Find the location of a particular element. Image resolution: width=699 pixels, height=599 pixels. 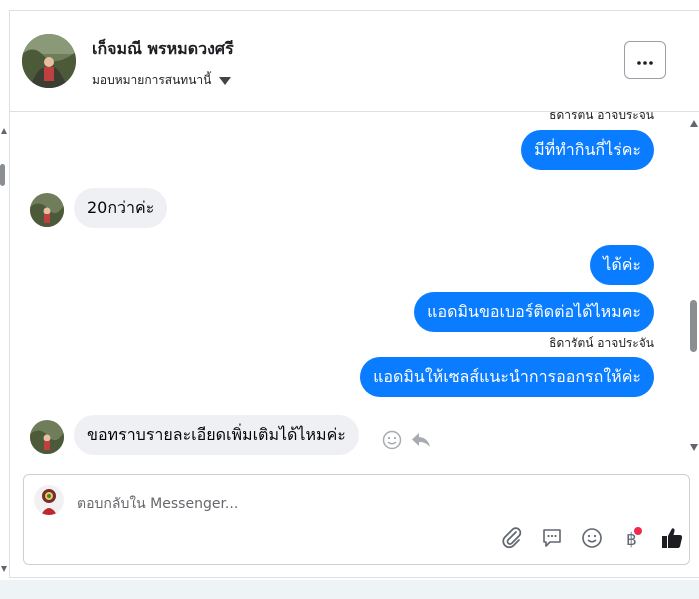

paperclip-icon is located at coordinates (512, 538).